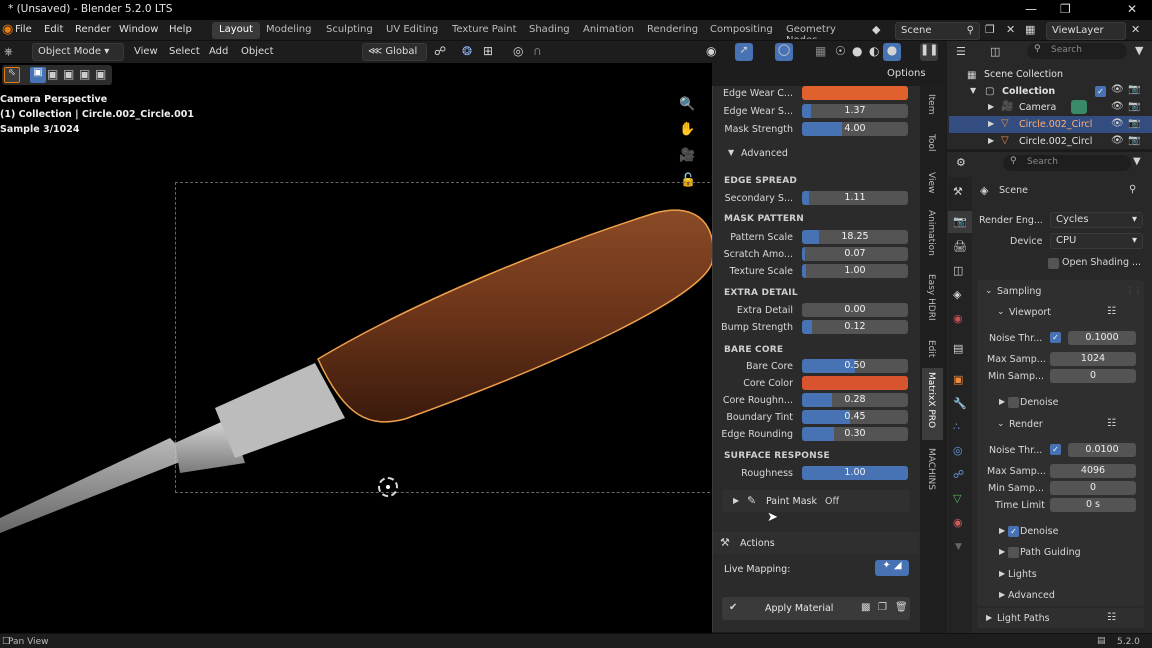  What do you see at coordinates (855, 271) in the screenshot?
I see `texture-scale-field: 1.00` at bounding box center [855, 271].